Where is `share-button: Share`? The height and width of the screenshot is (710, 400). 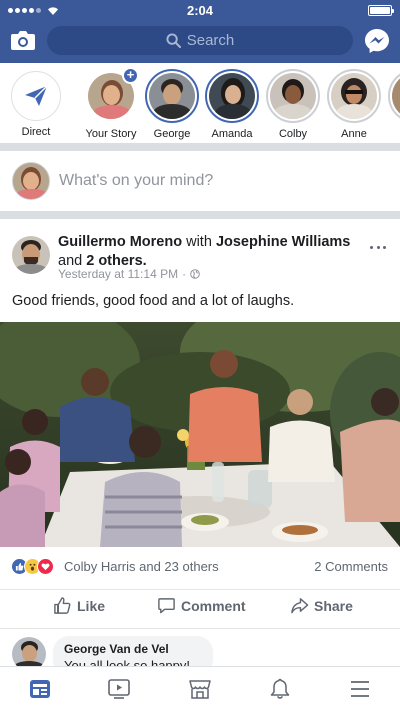
share-button: Share is located at coordinates (321, 605).